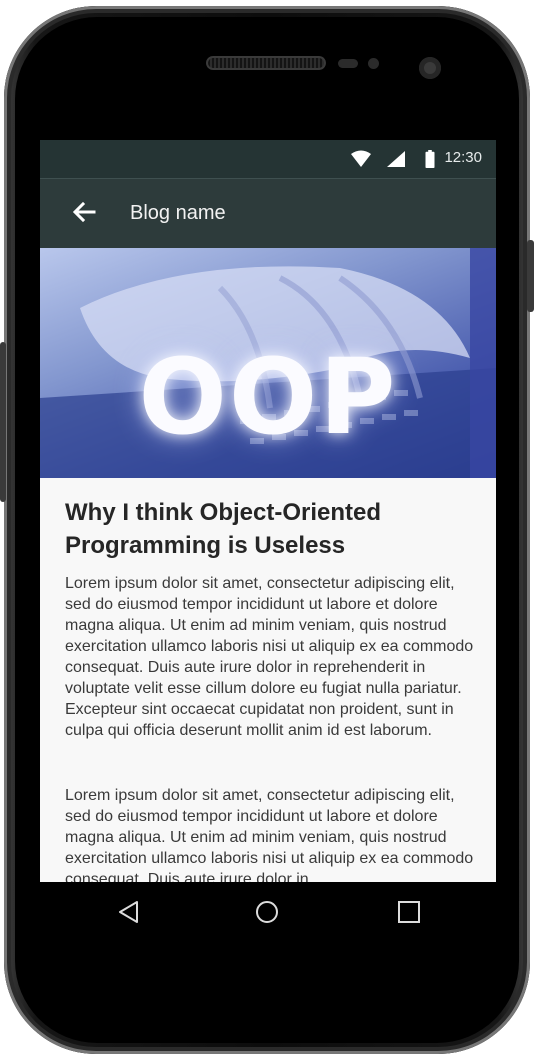 The image size is (538, 1059). I want to click on app-bar: Blog name, so click(268, 213).